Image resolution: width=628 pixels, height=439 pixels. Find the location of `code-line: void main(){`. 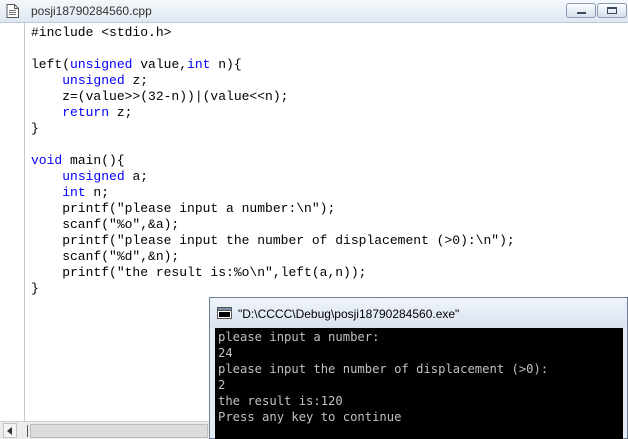

code-line: void main(){ is located at coordinates (78, 161).